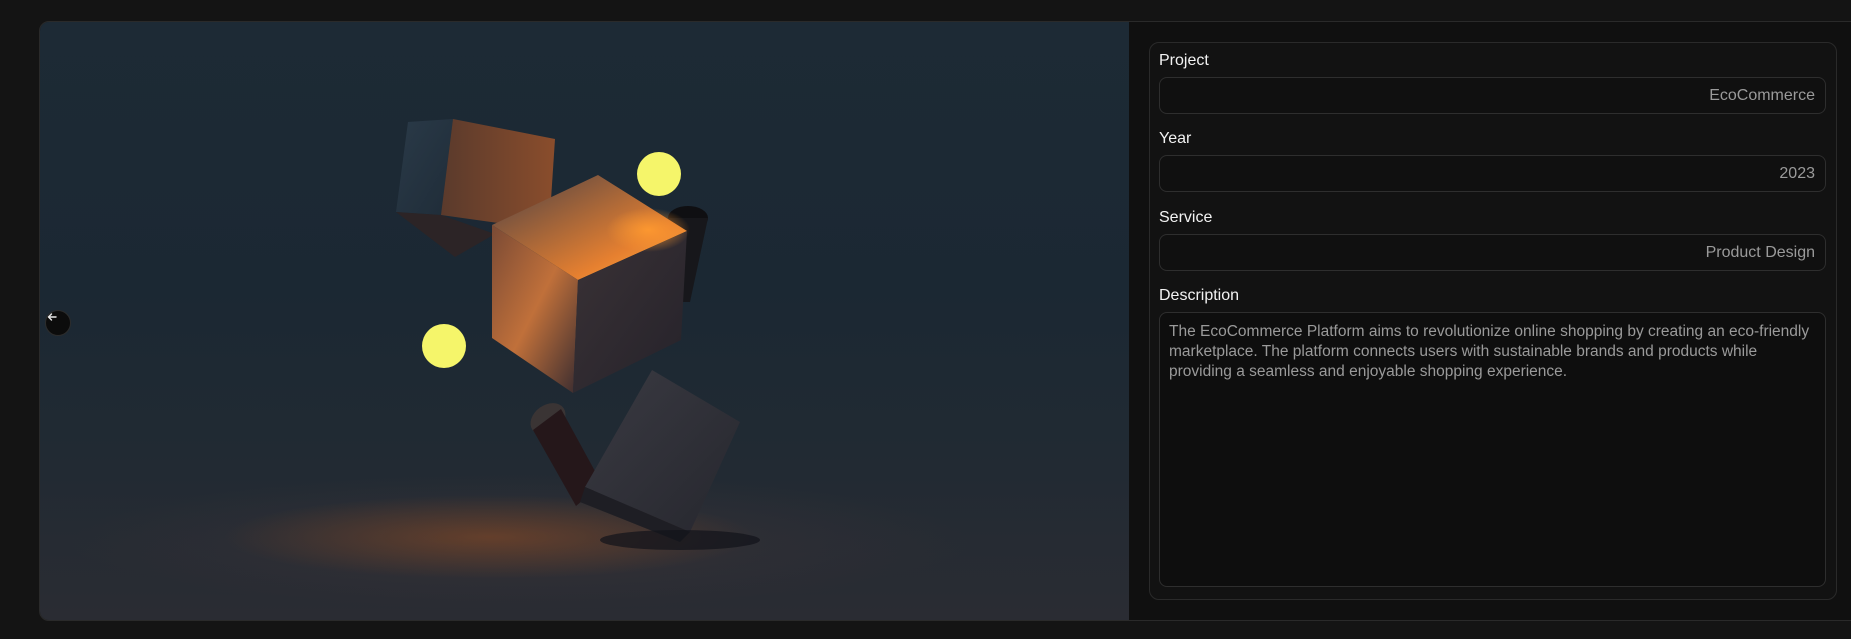 Image resolution: width=1851 pixels, height=639 pixels. What do you see at coordinates (52, 317) in the screenshot?
I see `arrow-left-icon` at bounding box center [52, 317].